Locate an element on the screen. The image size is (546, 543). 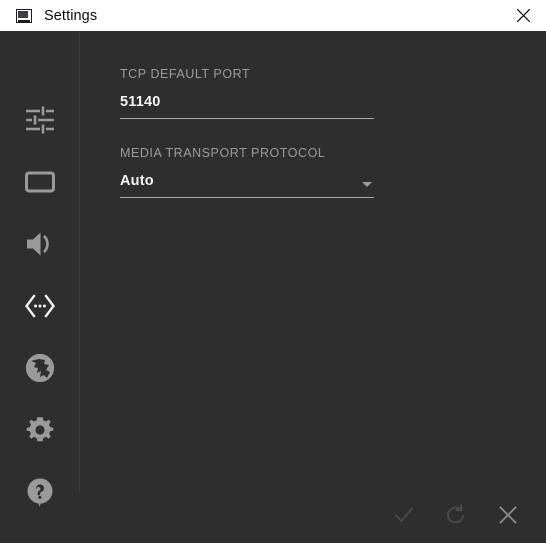
field-label: MEDIA TRANSPORT PROTOCOL is located at coordinates (223, 153).